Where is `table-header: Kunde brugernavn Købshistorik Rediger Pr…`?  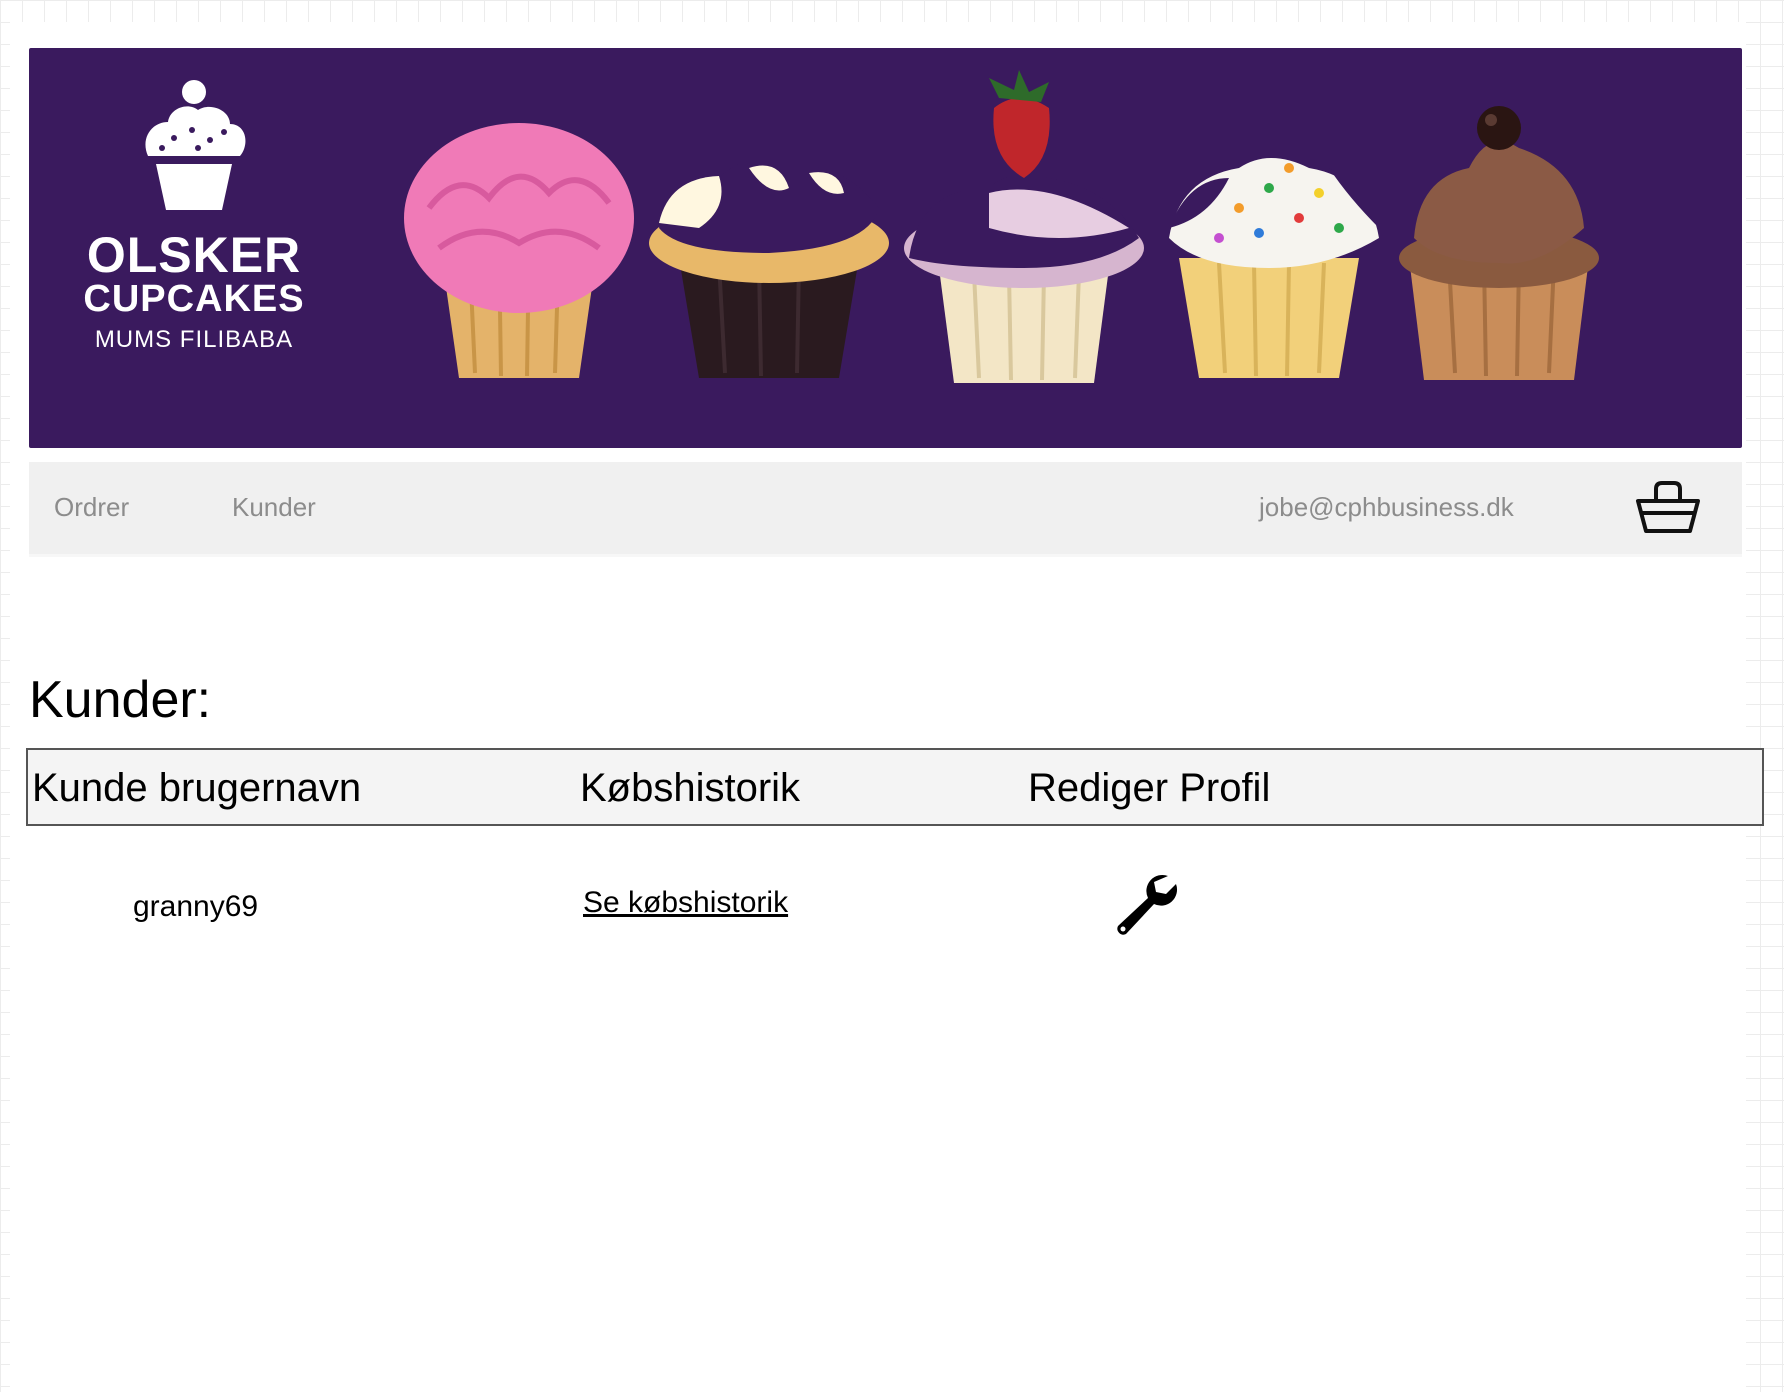 table-header: Kunde brugernavn Købshistorik Rediger Pr… is located at coordinates (895, 787).